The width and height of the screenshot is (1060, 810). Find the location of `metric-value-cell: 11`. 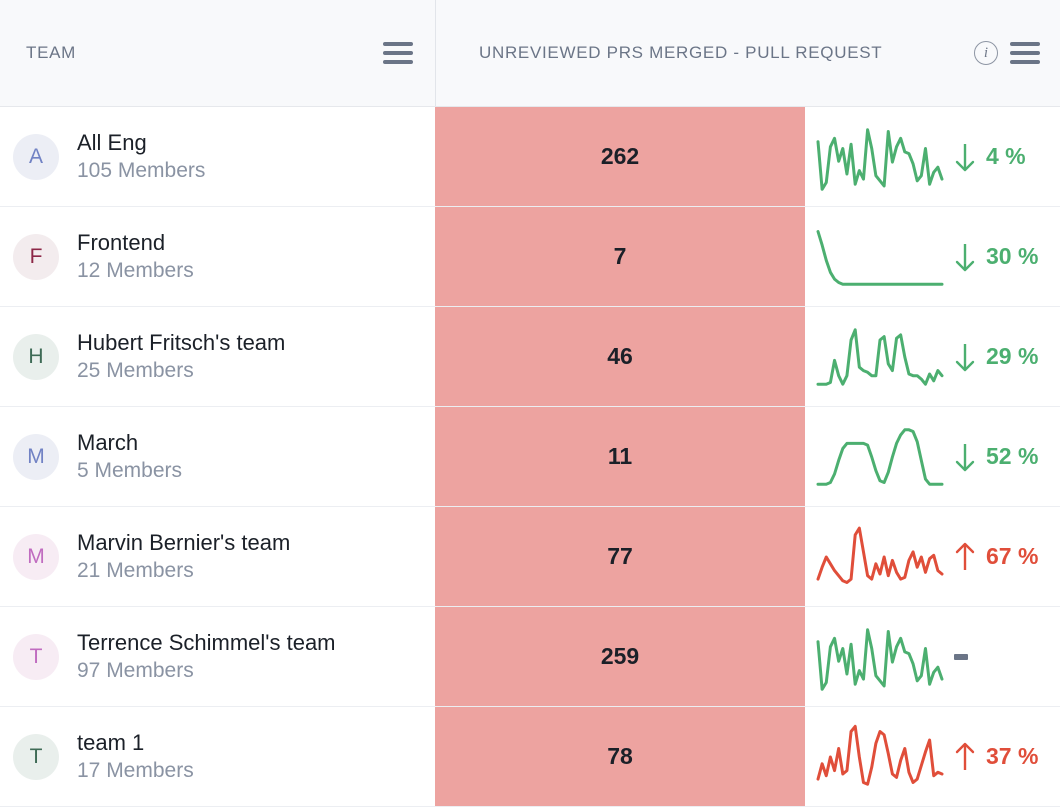

metric-value-cell: 11 is located at coordinates (620, 456).